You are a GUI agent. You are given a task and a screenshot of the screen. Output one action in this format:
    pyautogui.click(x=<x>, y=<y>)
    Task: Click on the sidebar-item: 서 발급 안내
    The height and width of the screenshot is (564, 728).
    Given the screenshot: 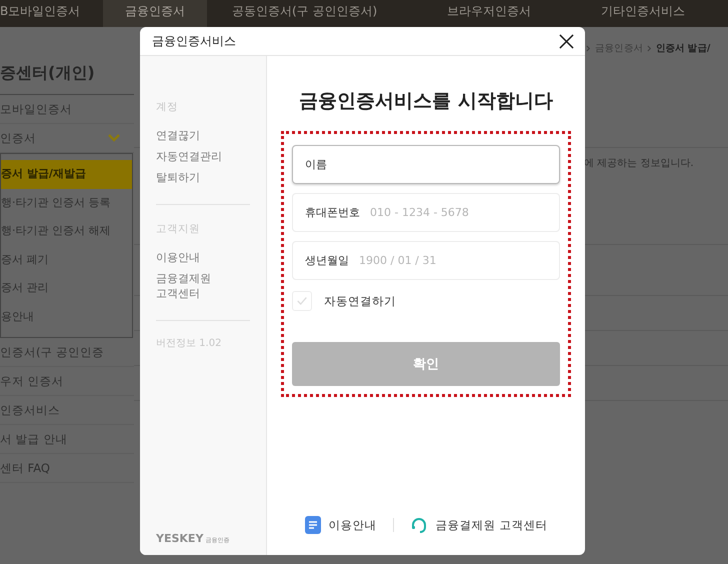 What is the action you would take?
    pyautogui.click(x=67, y=439)
    